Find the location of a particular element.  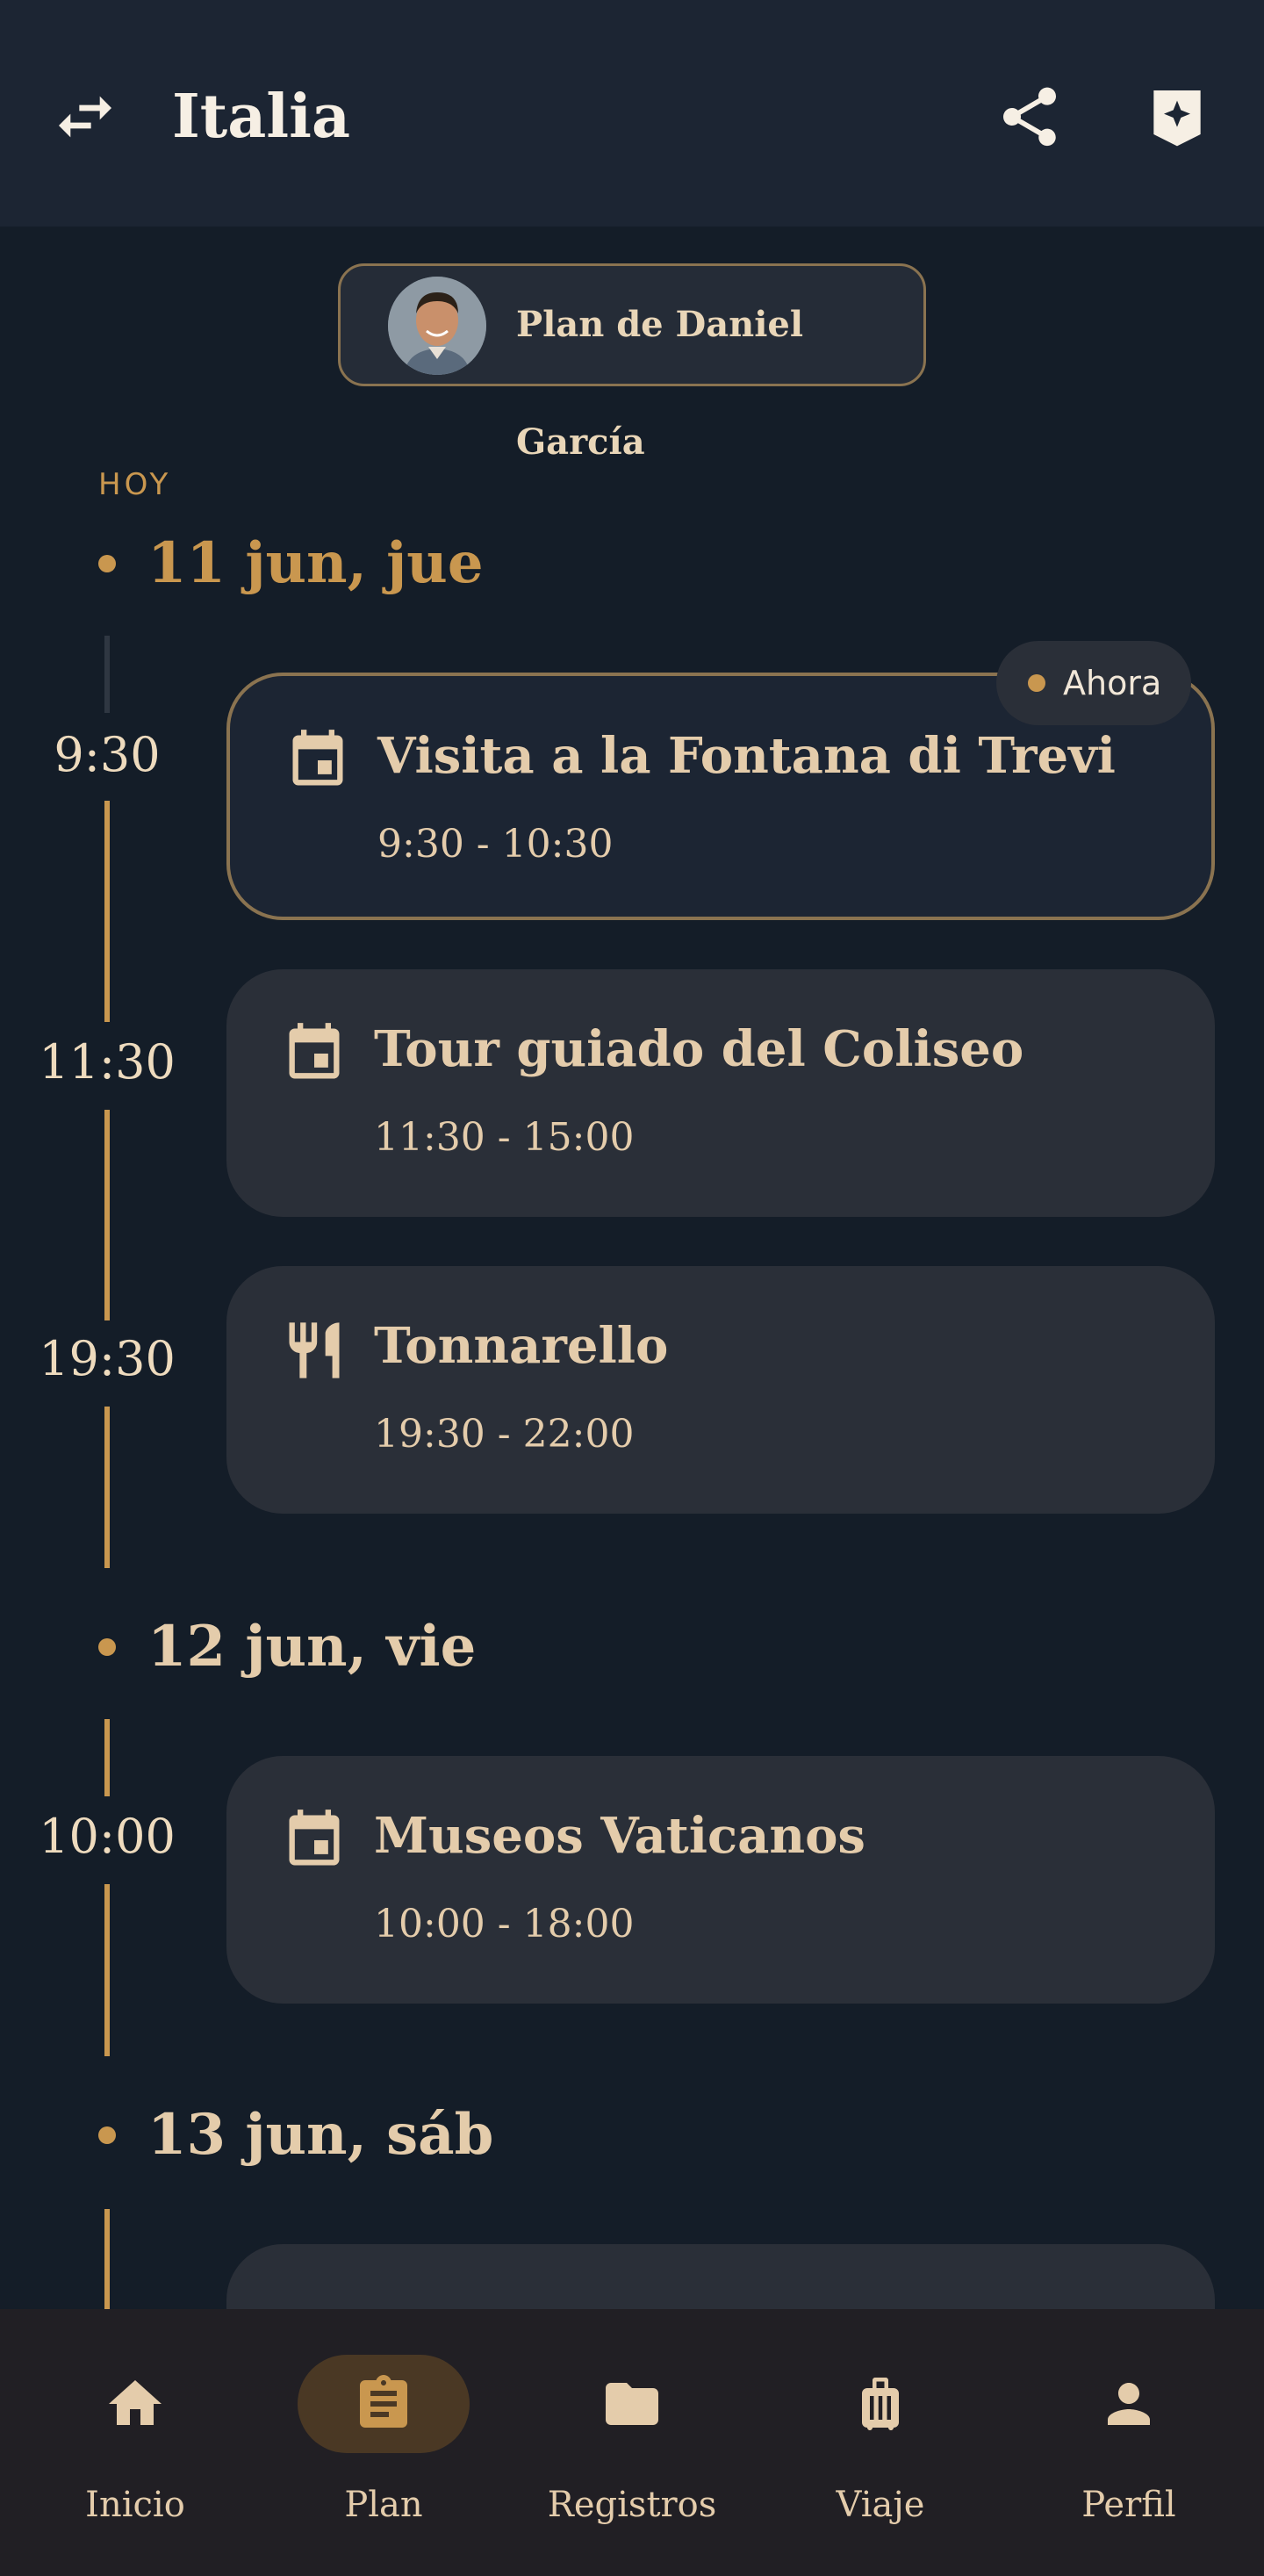

plan-owner-chip: Plan de Daniel García is located at coordinates (632, 363).